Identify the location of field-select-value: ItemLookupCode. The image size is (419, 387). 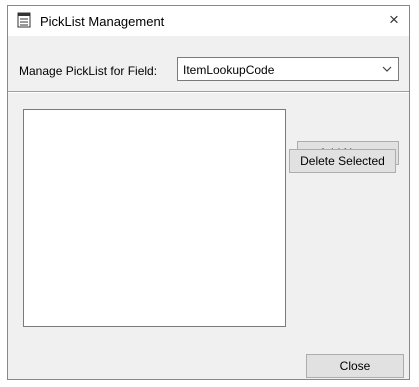
(229, 70).